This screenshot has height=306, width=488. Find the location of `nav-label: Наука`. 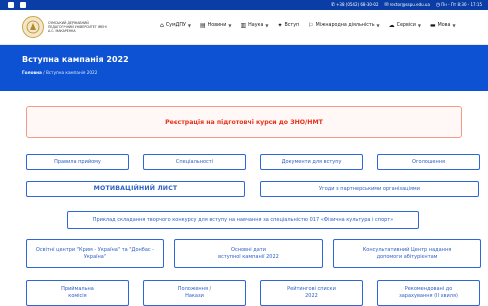

nav-label: Наука is located at coordinates (256, 25).